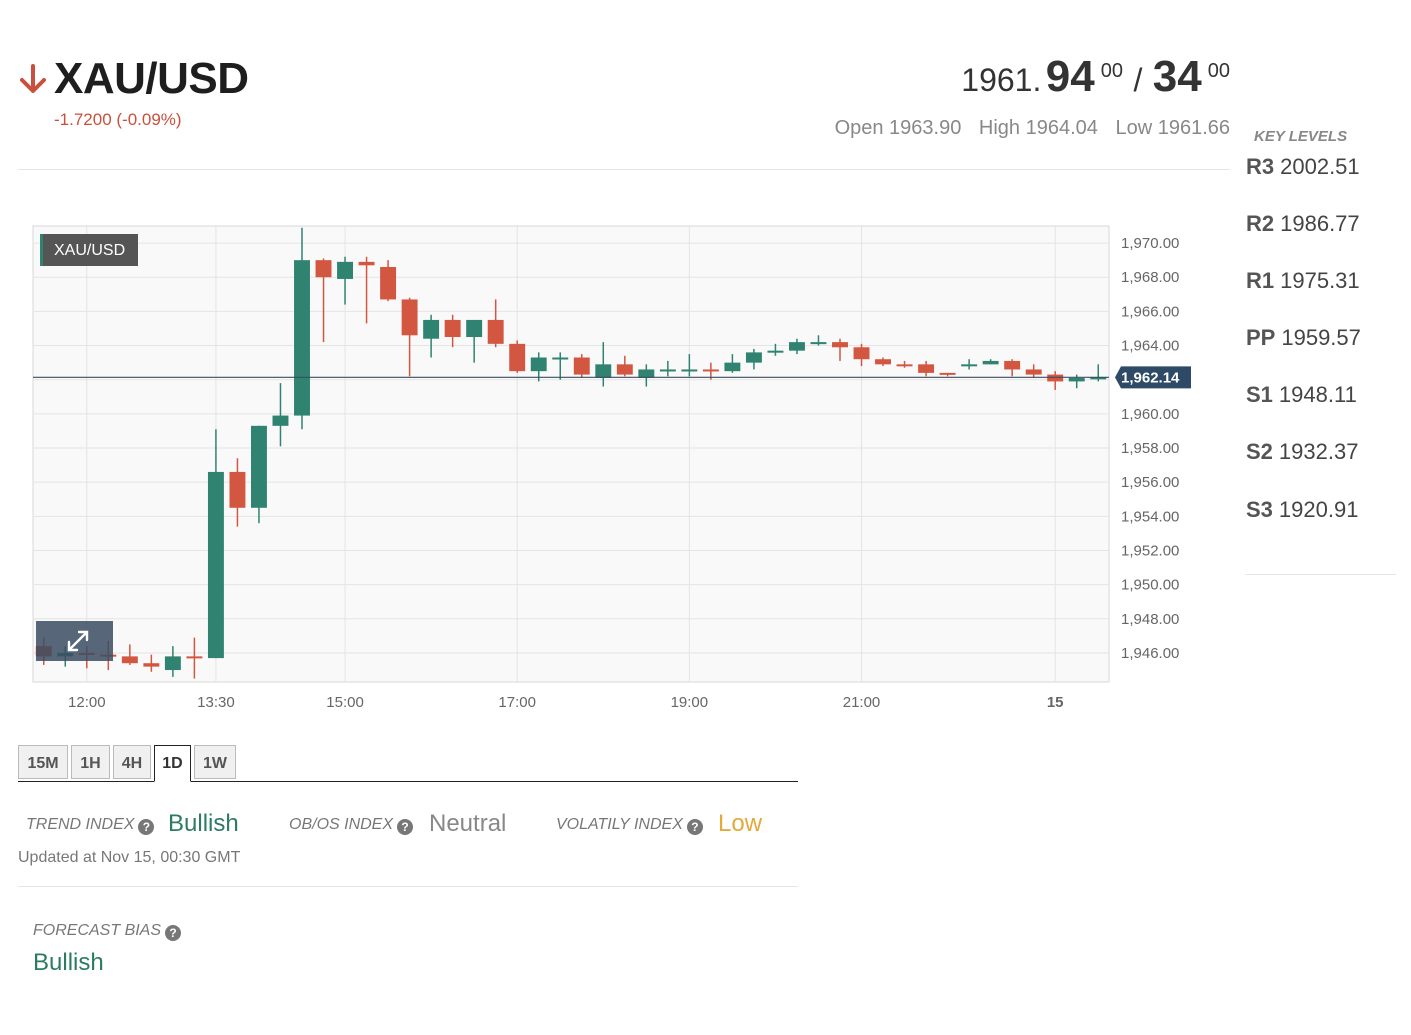 The width and height of the screenshot is (1411, 1035). I want to click on forecast-bias-label: FORECAST BIAS?, so click(107, 931).